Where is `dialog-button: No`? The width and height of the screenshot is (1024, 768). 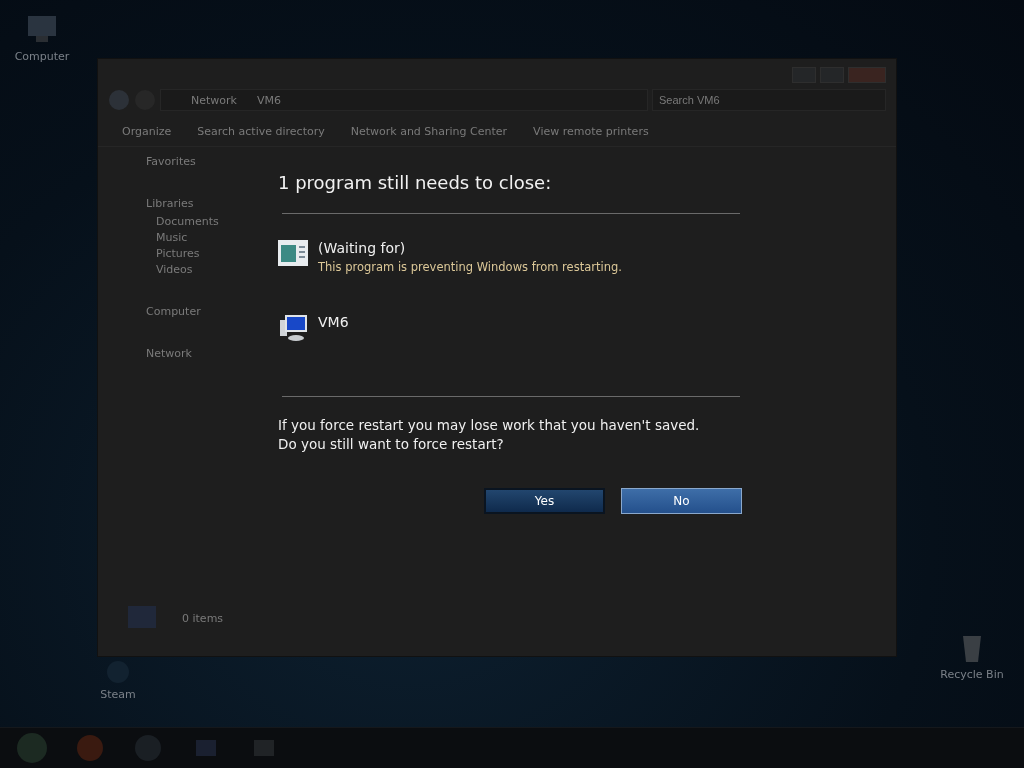
dialog-button: No is located at coordinates (681, 501).